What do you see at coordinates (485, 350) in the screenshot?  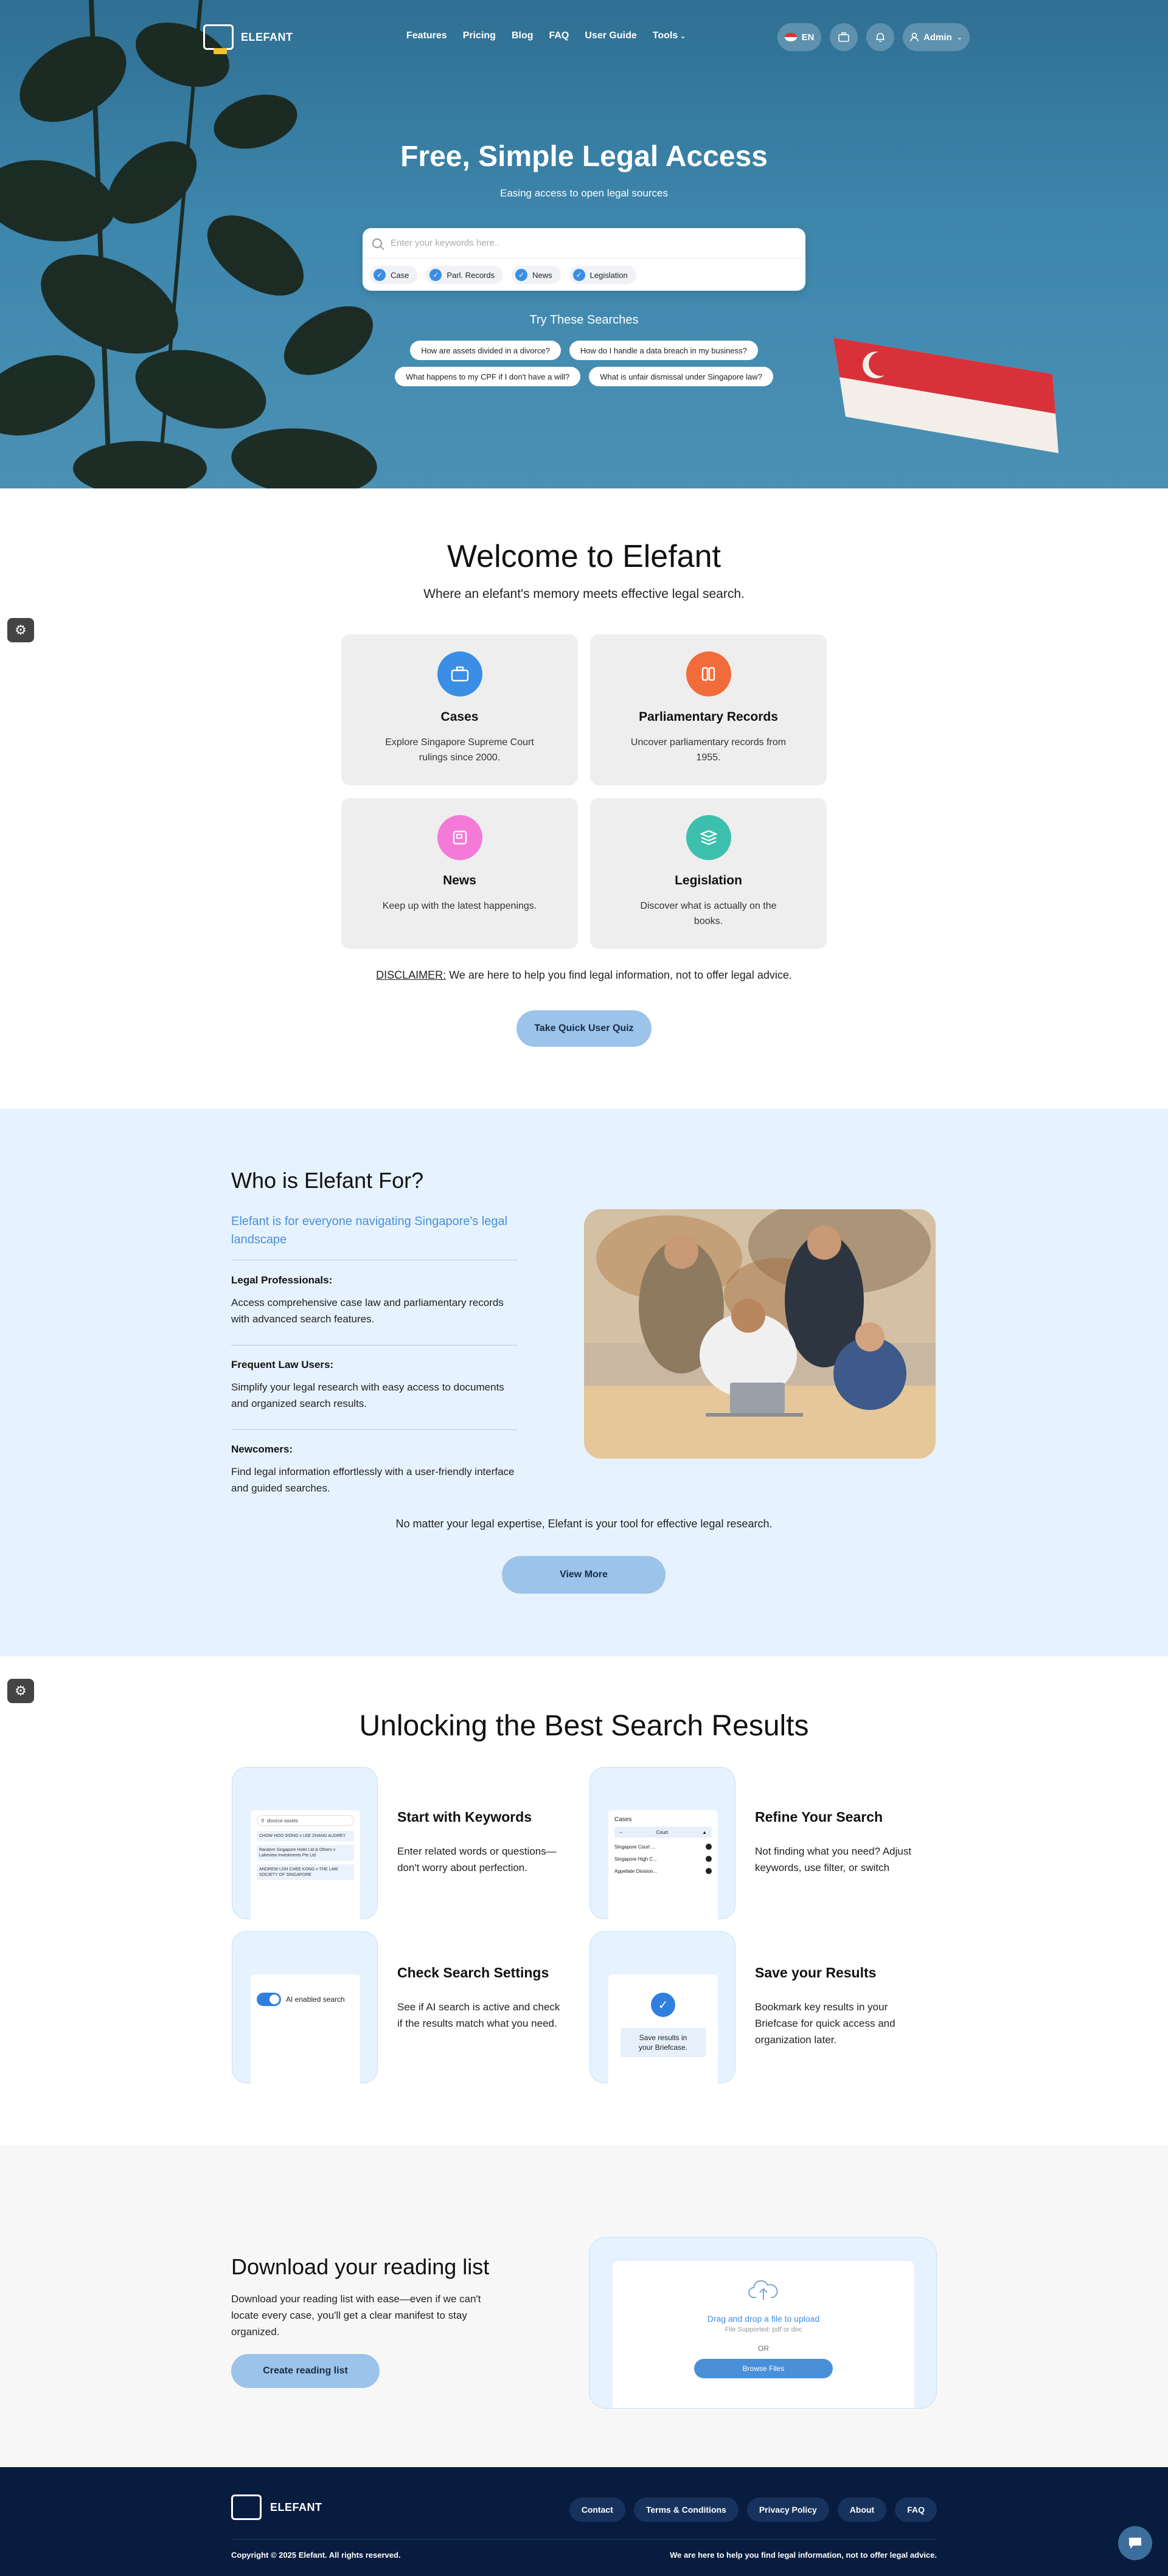 I see `suggested-search-chip: How are assets divided in a divorce?` at bounding box center [485, 350].